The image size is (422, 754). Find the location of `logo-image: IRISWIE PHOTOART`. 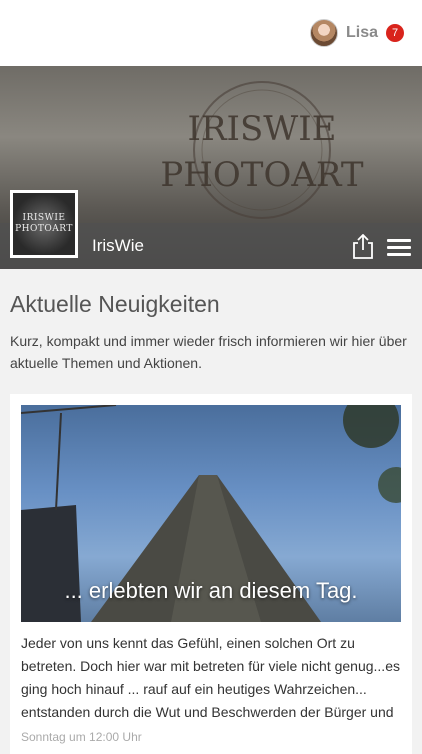

logo-image: IRISWIE PHOTOART is located at coordinates (44, 224).